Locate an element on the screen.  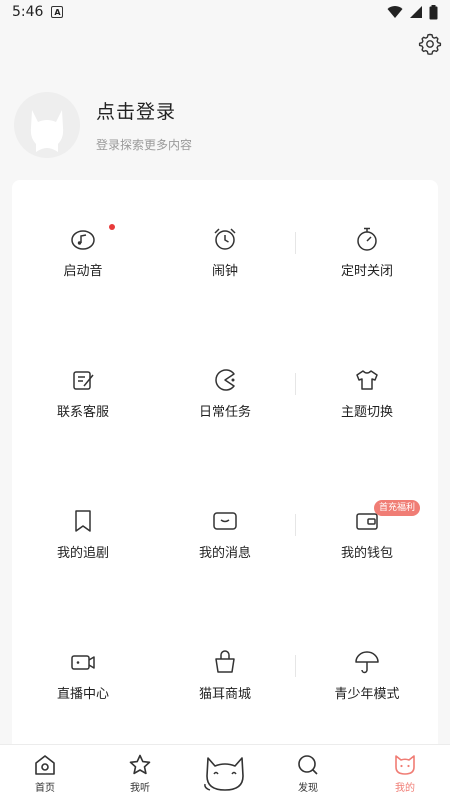
star-icon is located at coordinates (140, 764).